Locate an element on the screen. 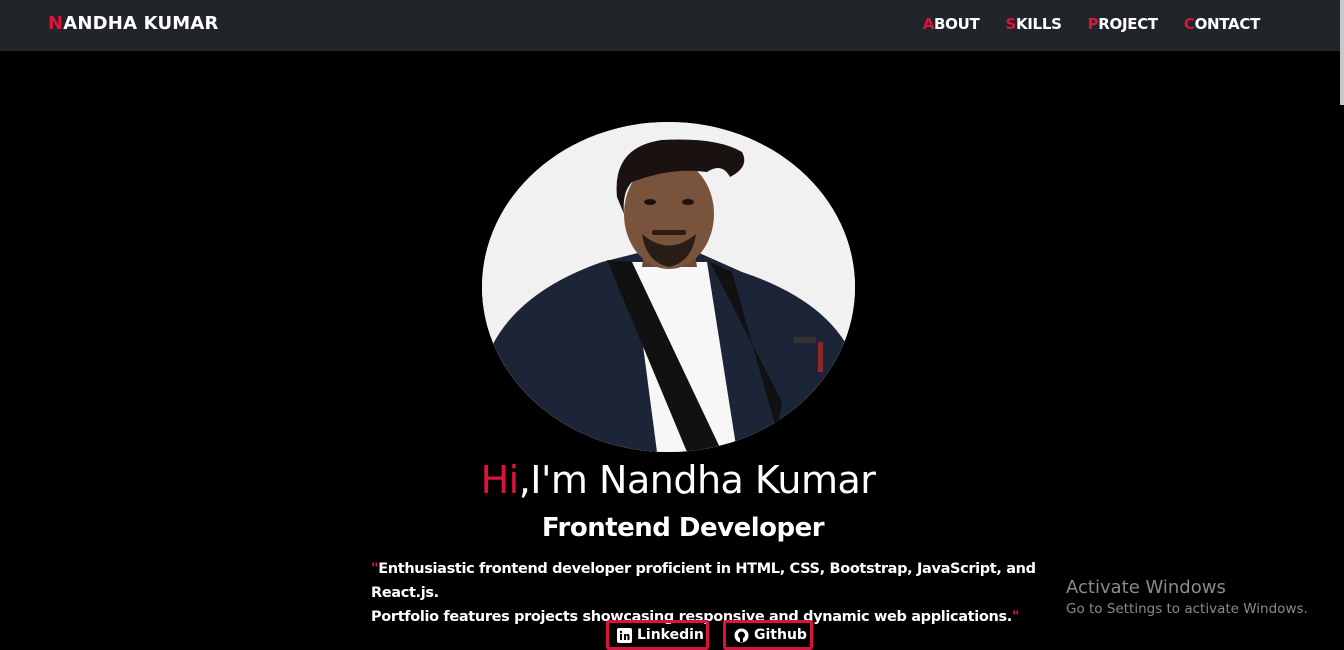 This screenshot has width=1344, height=650. quote-close: " is located at coordinates (1015, 617).